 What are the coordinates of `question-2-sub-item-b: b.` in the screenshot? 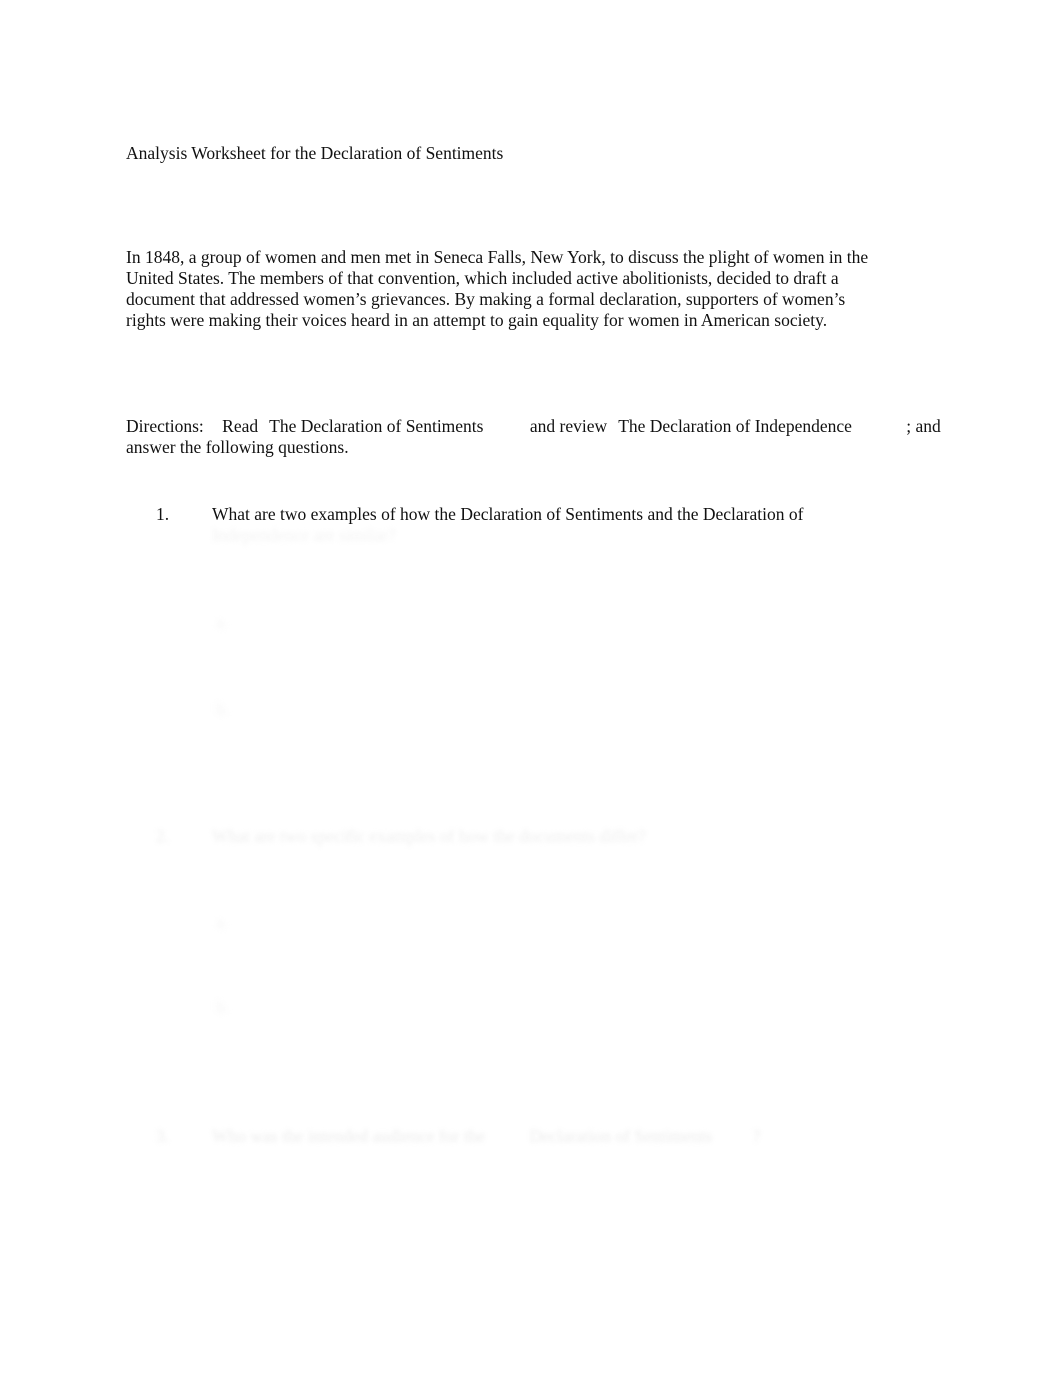 It's located at (222, 1007).